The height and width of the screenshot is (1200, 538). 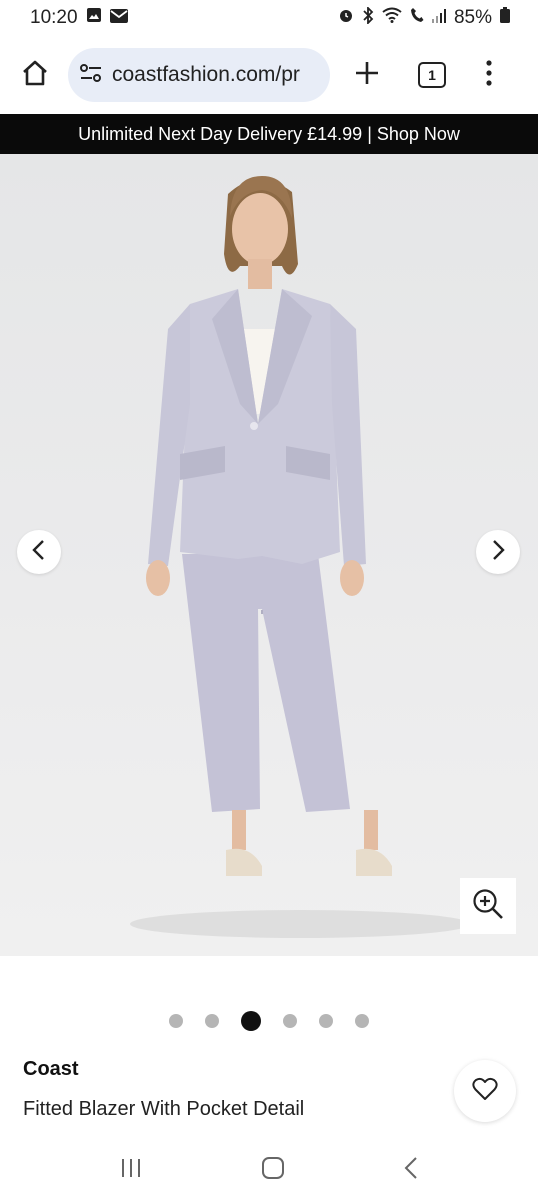 I want to click on home-nav-icon, so click(x=273, y=1170).